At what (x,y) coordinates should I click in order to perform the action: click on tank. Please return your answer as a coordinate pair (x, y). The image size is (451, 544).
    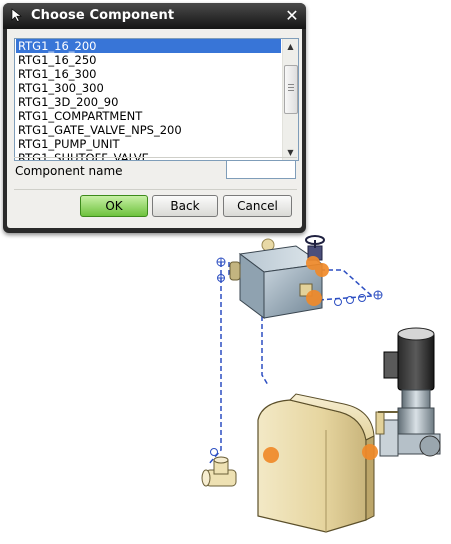
    Looking at the image, I should click on (316, 463).